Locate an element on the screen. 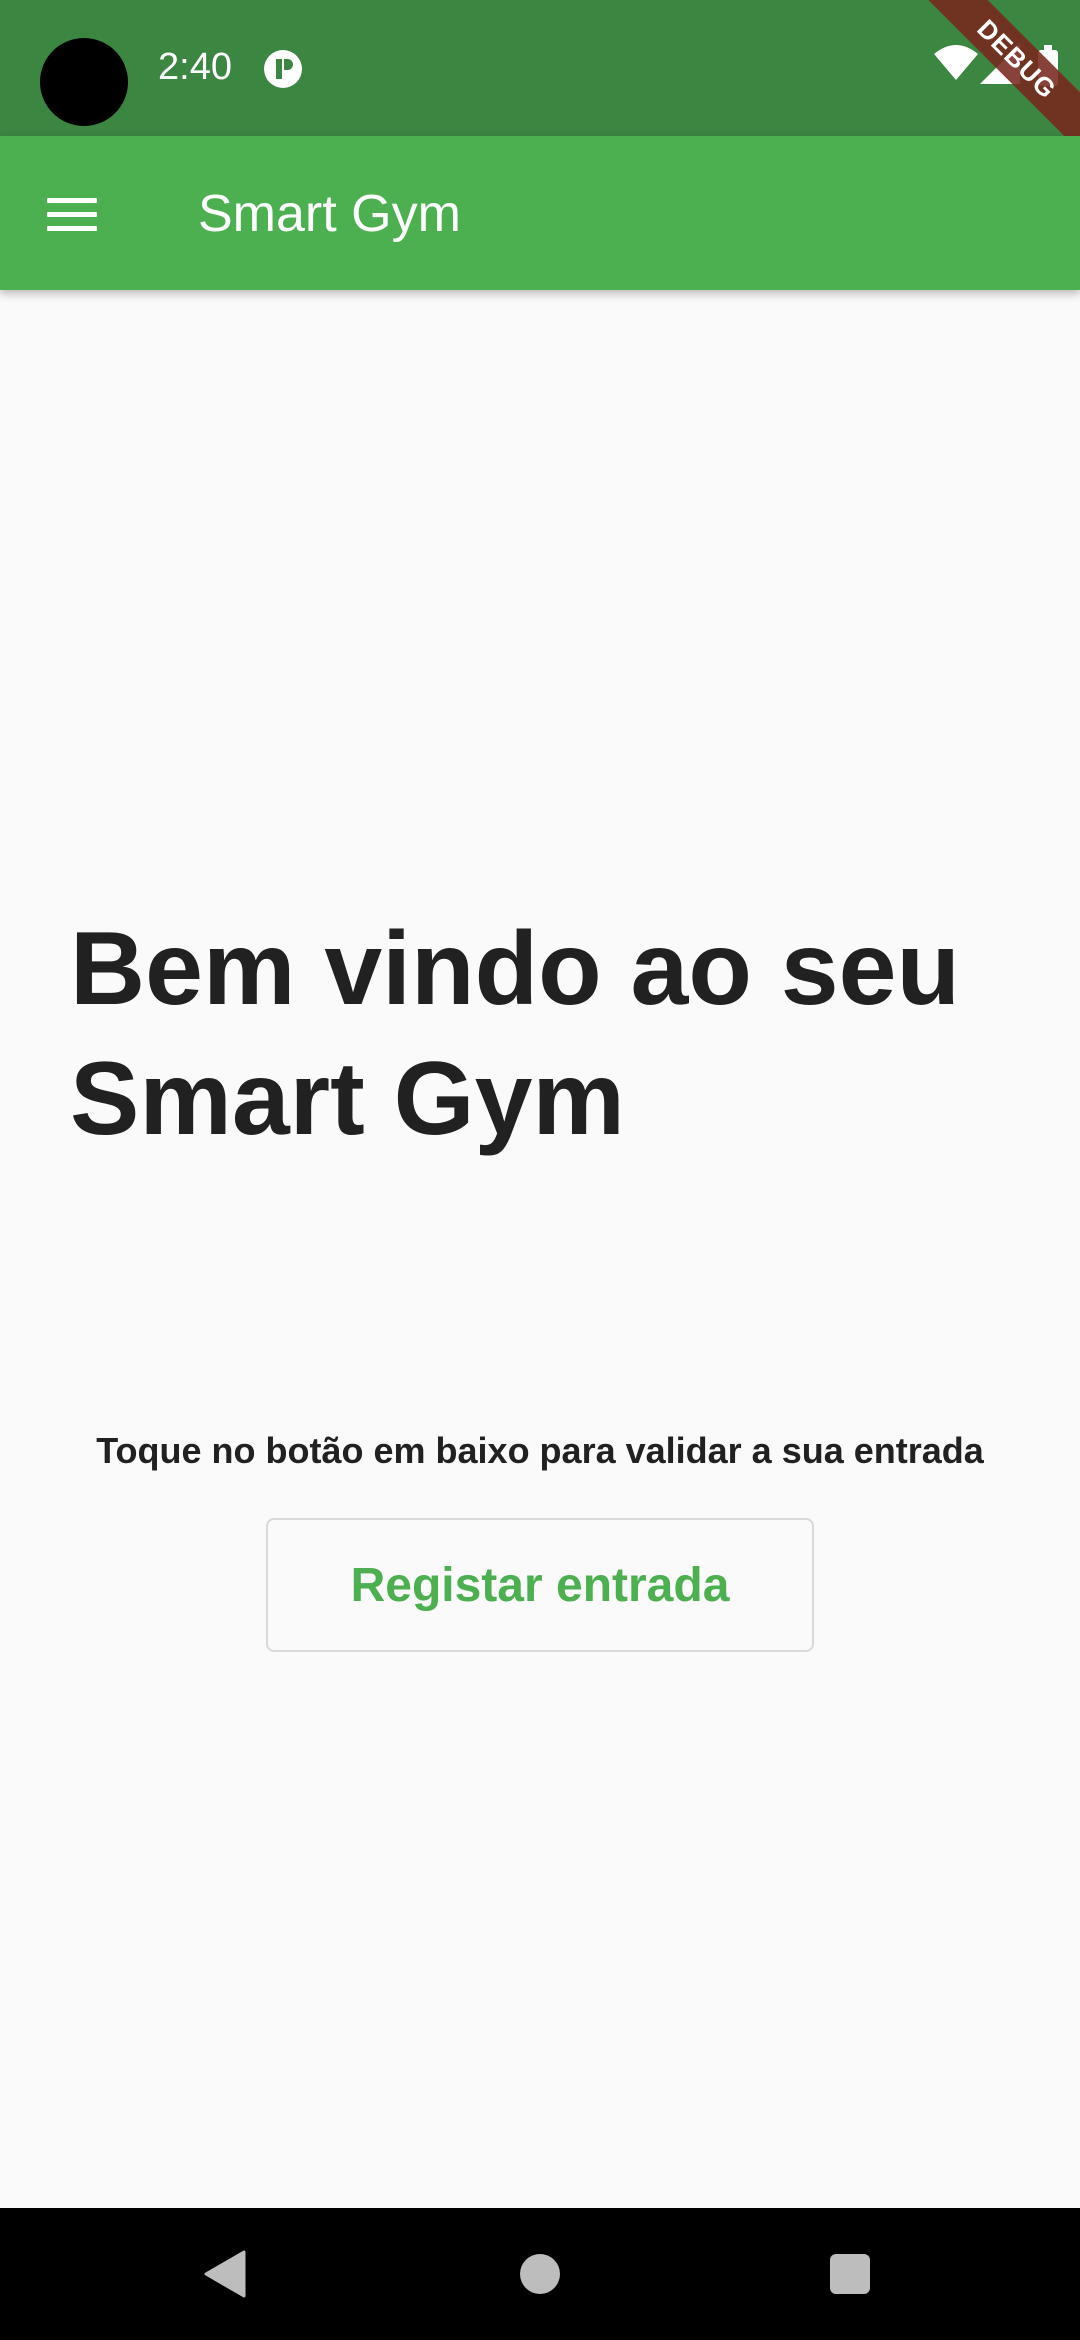 This screenshot has width=1080, height=2340. camera-cutout is located at coordinates (84, 82).